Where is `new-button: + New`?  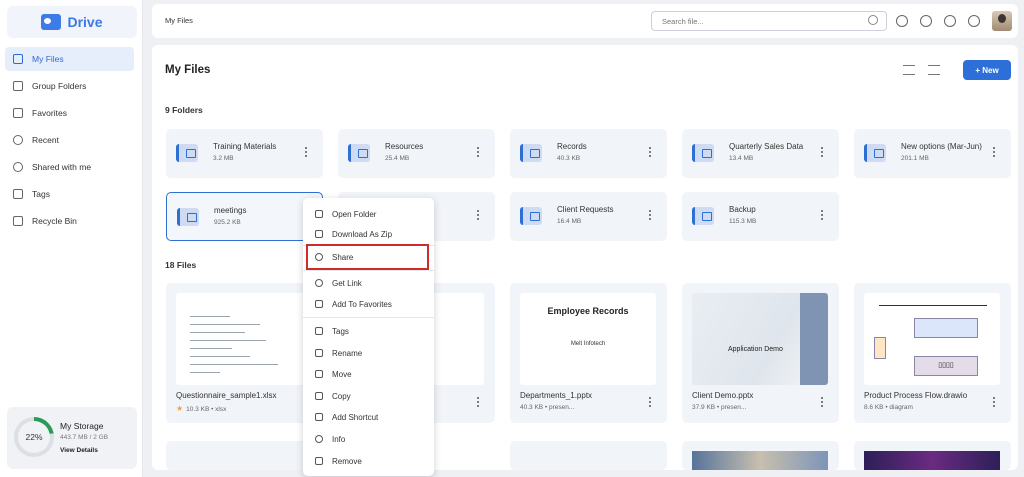
new-button: + New is located at coordinates (987, 70).